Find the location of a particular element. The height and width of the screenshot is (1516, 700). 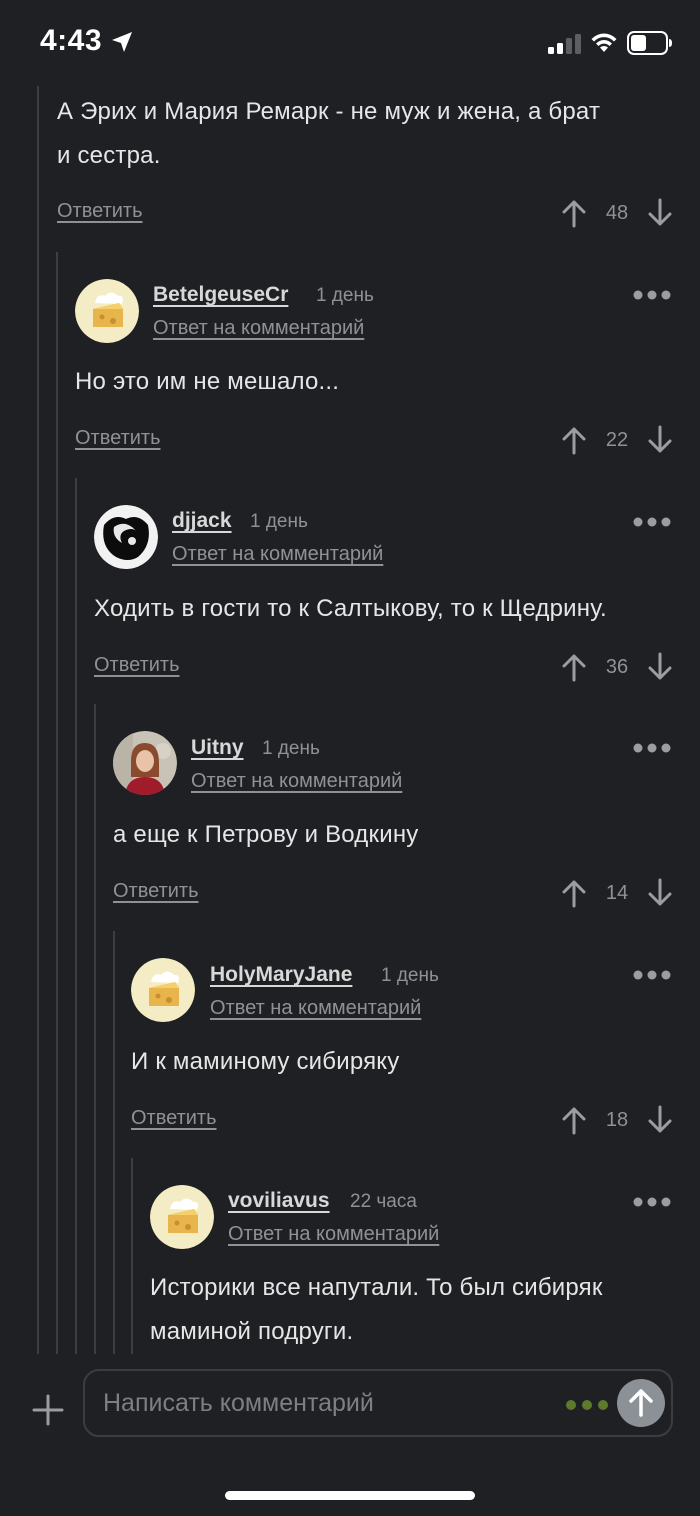

vote-count: 14 is located at coordinates (617, 892).